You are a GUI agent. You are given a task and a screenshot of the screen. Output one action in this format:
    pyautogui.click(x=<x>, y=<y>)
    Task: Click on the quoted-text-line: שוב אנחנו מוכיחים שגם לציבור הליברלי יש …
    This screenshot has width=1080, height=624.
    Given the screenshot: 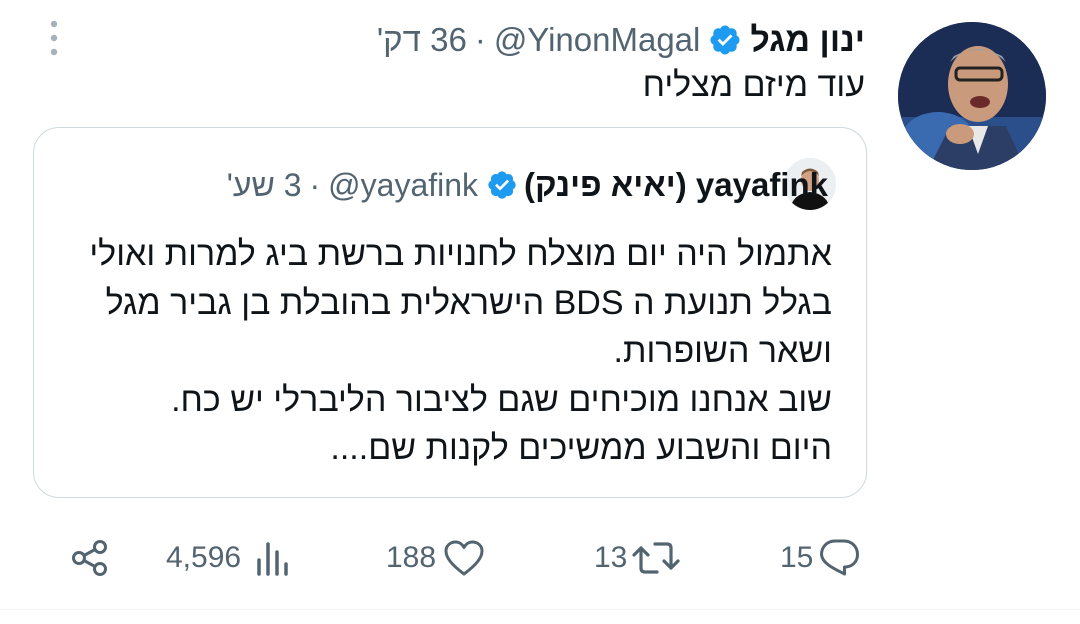 What is the action you would take?
    pyautogui.click(x=501, y=399)
    